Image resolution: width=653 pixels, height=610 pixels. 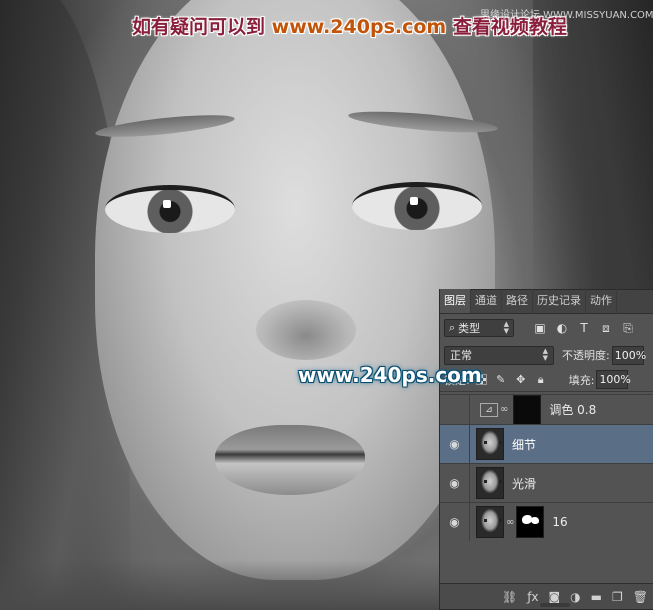 What do you see at coordinates (575, 597) in the screenshot?
I see `new-adjustment-icon: ◑` at bounding box center [575, 597].